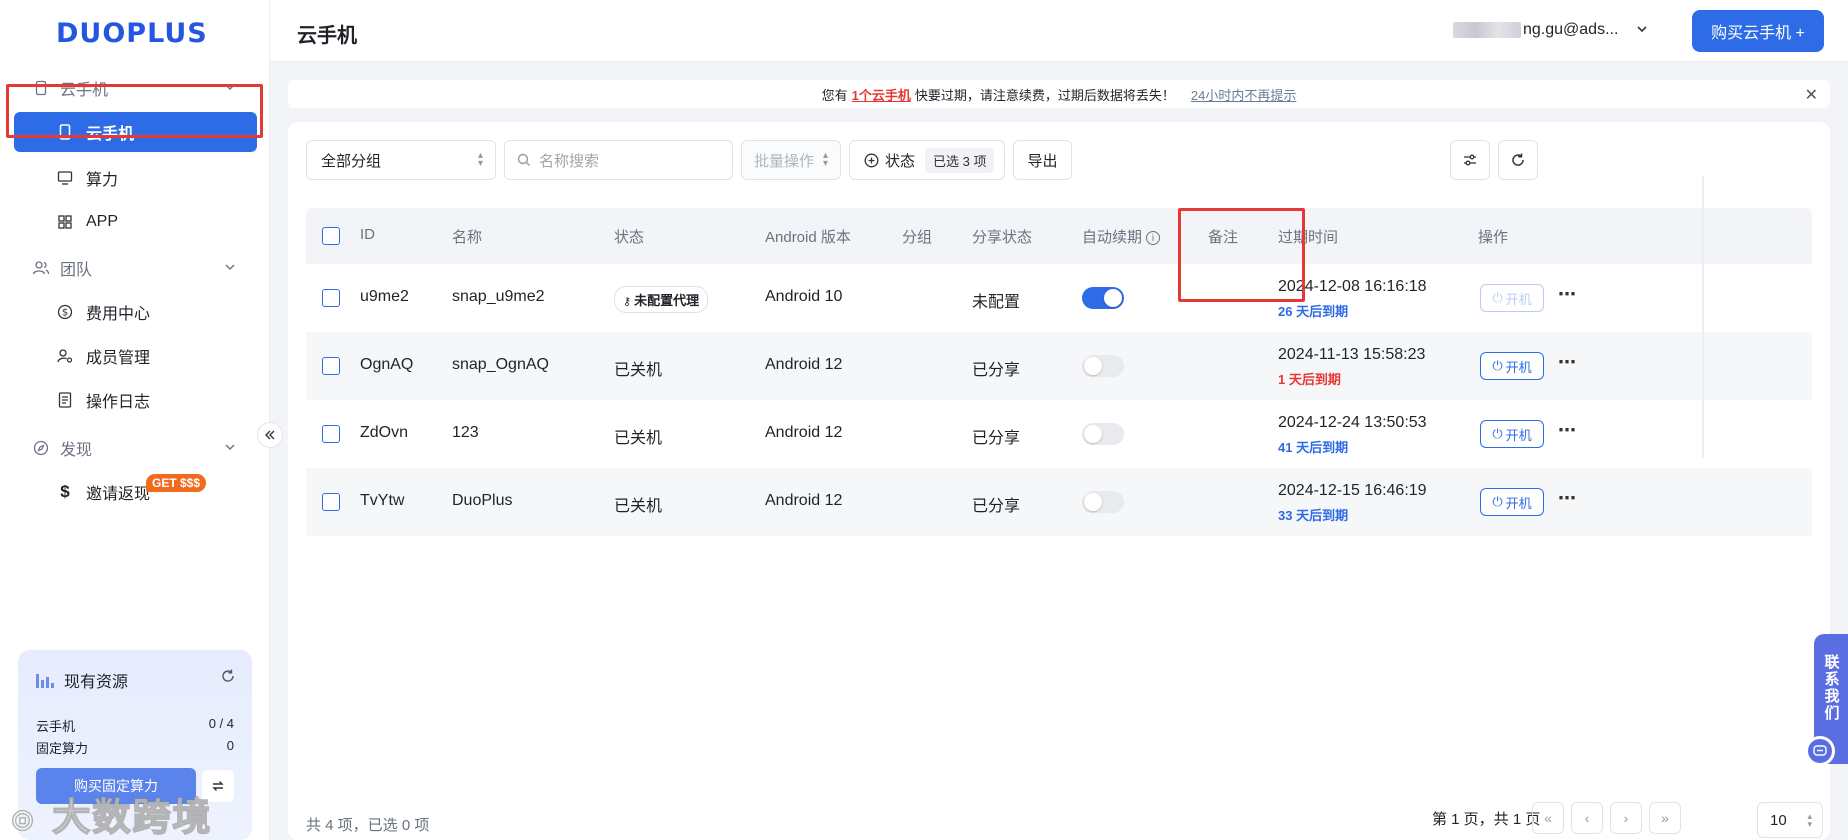  I want to click on expire-days: 41 天后到期, so click(1313, 447).